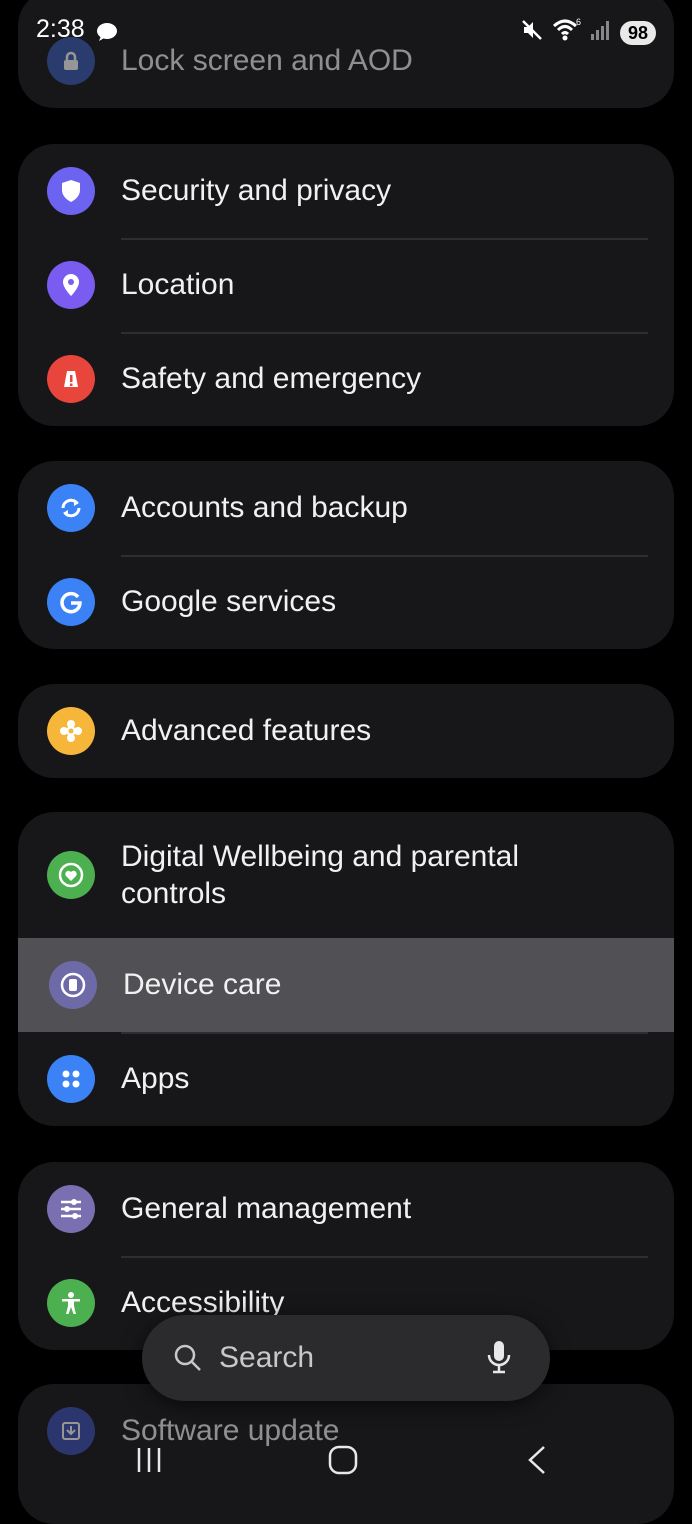 The height and width of the screenshot is (1524, 692). Describe the element at coordinates (499, 1359) in the screenshot. I see `microphone-icon` at that location.